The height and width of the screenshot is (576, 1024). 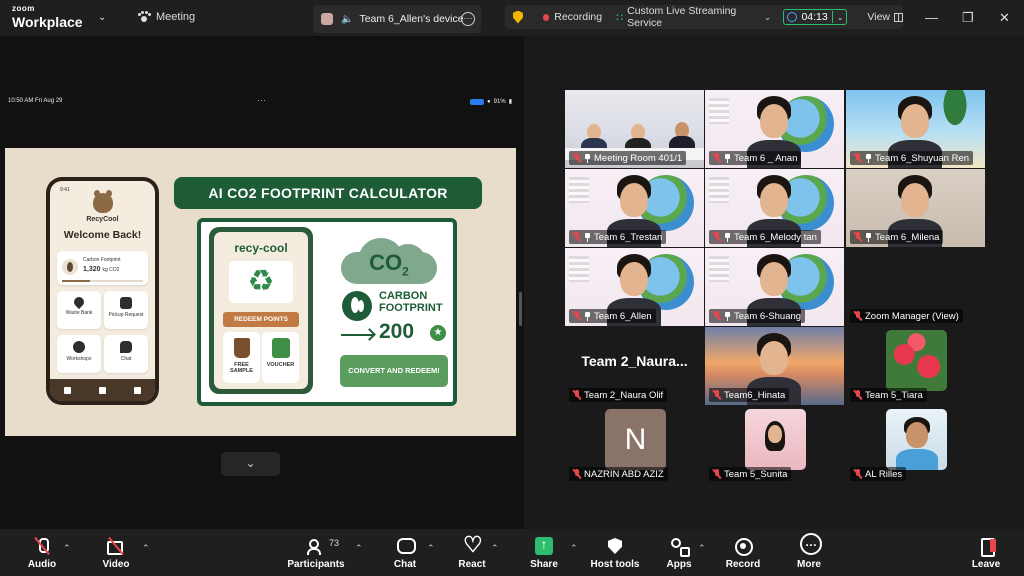 What do you see at coordinates (359, 548) in the screenshot?
I see `participants-options-caret: ⌃` at bounding box center [359, 548].